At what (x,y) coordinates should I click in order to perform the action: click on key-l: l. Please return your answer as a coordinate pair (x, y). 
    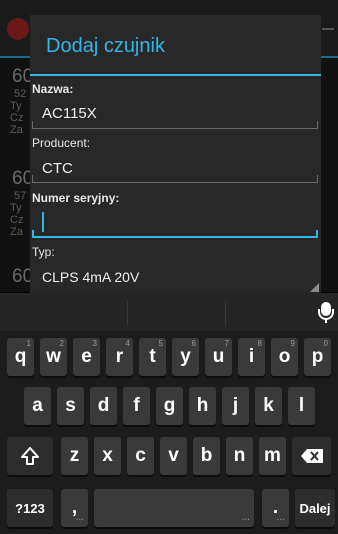
    Looking at the image, I should click on (301, 406).